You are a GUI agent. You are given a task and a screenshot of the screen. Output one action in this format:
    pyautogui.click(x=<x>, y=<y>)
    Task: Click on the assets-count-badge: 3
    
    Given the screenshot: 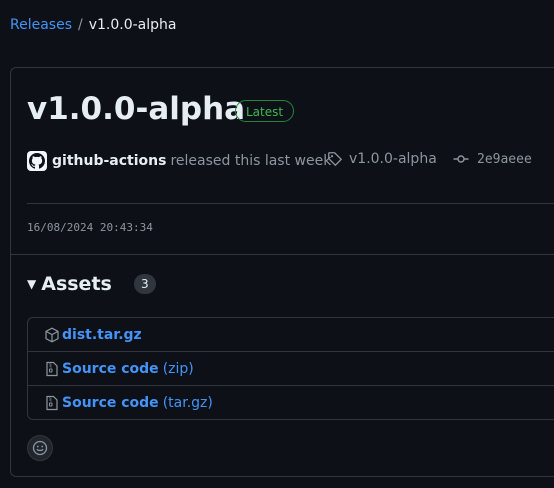 What is the action you would take?
    pyautogui.click(x=144, y=284)
    